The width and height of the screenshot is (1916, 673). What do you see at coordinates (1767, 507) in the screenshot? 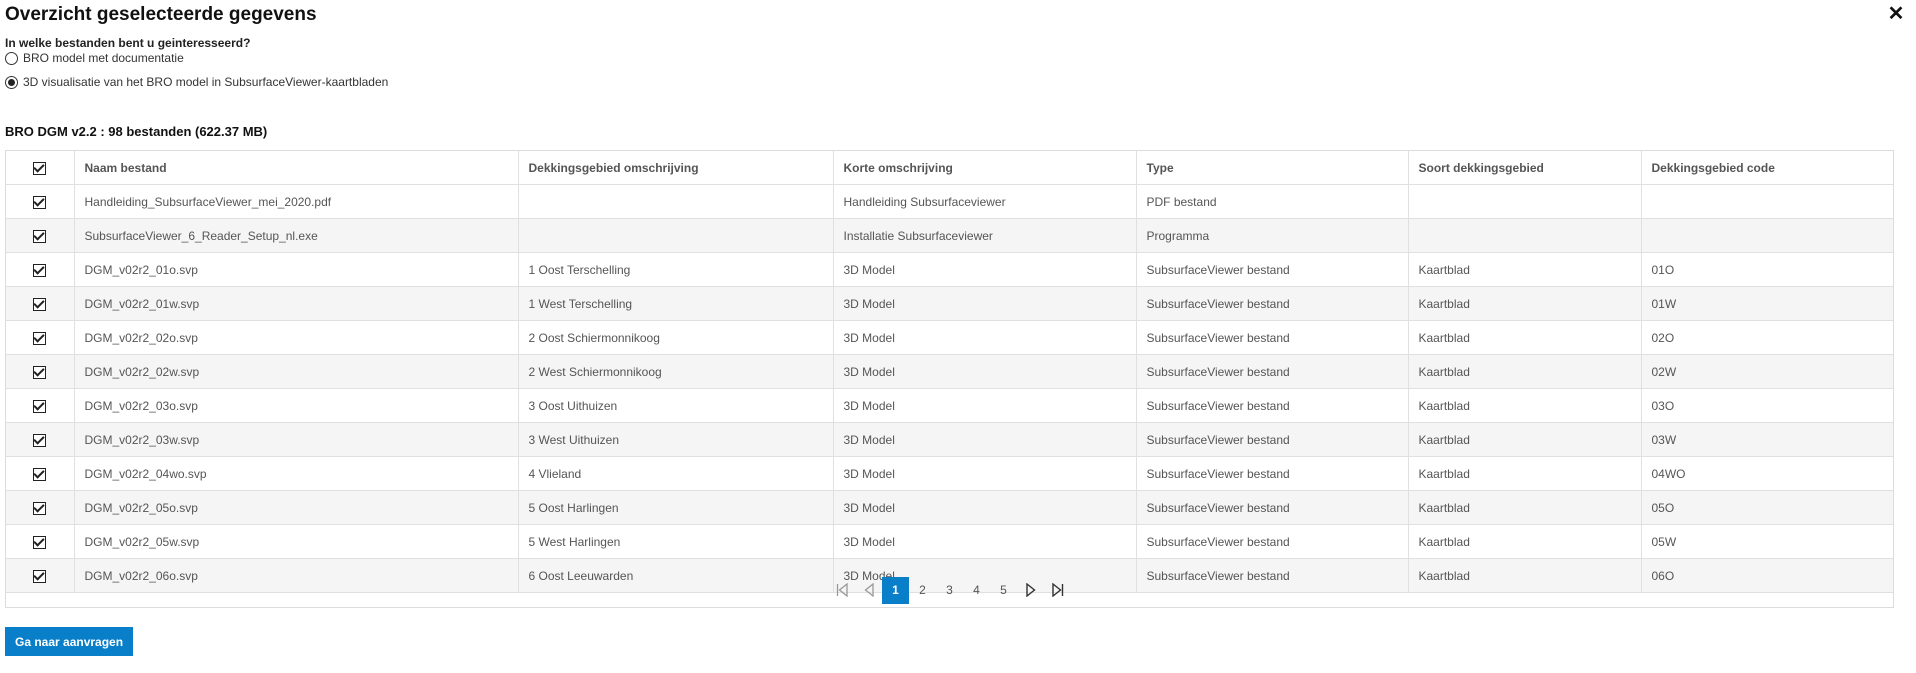
I see `table-cell: 05O` at bounding box center [1767, 507].